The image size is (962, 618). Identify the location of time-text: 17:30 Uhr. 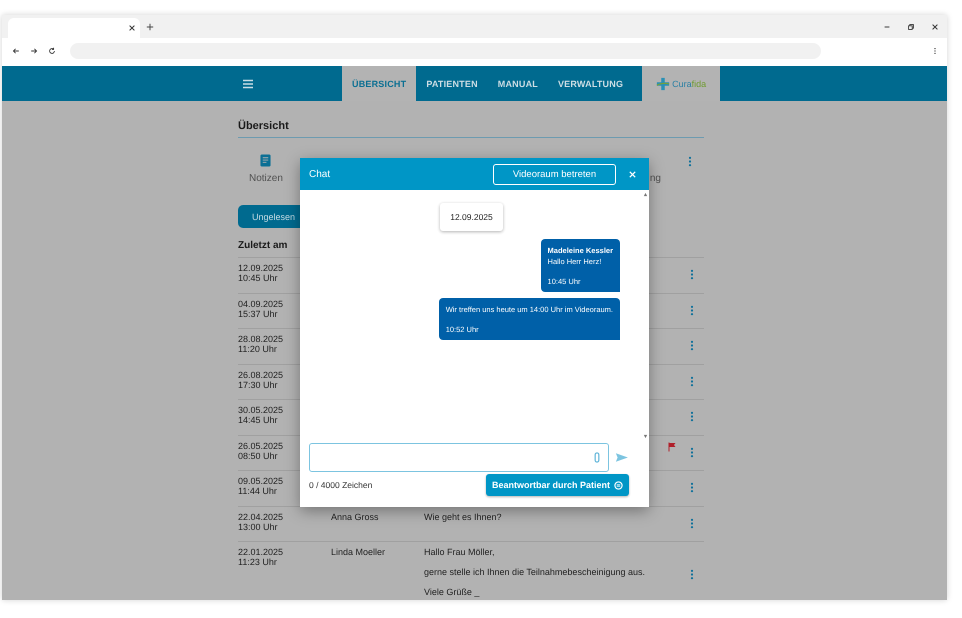
(258, 385).